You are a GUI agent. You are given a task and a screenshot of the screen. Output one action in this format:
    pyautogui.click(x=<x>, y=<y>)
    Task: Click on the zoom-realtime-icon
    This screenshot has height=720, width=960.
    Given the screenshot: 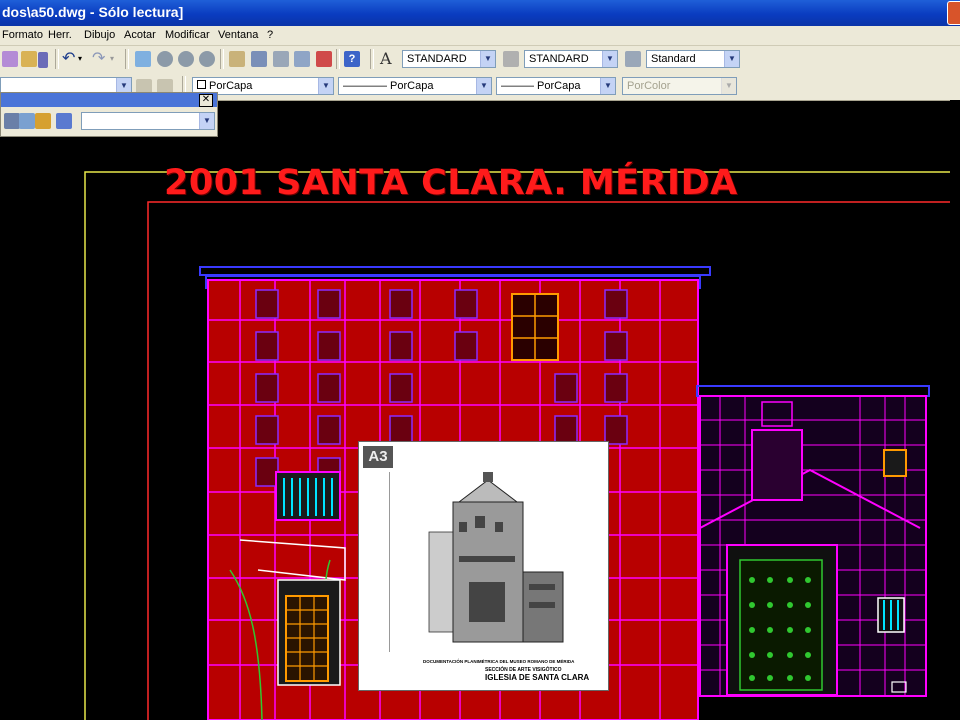 What is the action you would take?
    pyautogui.click(x=165, y=59)
    